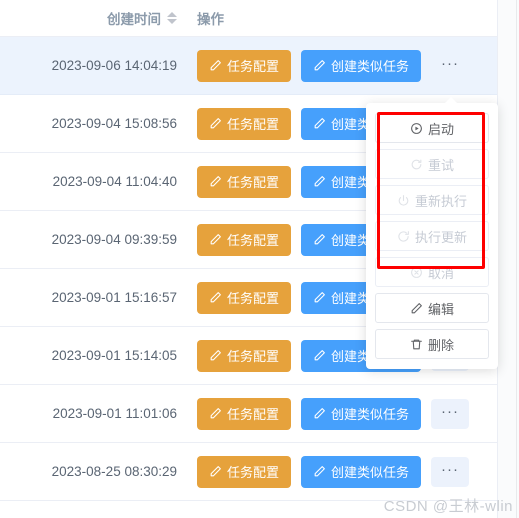  What do you see at coordinates (416, 164) in the screenshot?
I see `refresh-icon` at bounding box center [416, 164].